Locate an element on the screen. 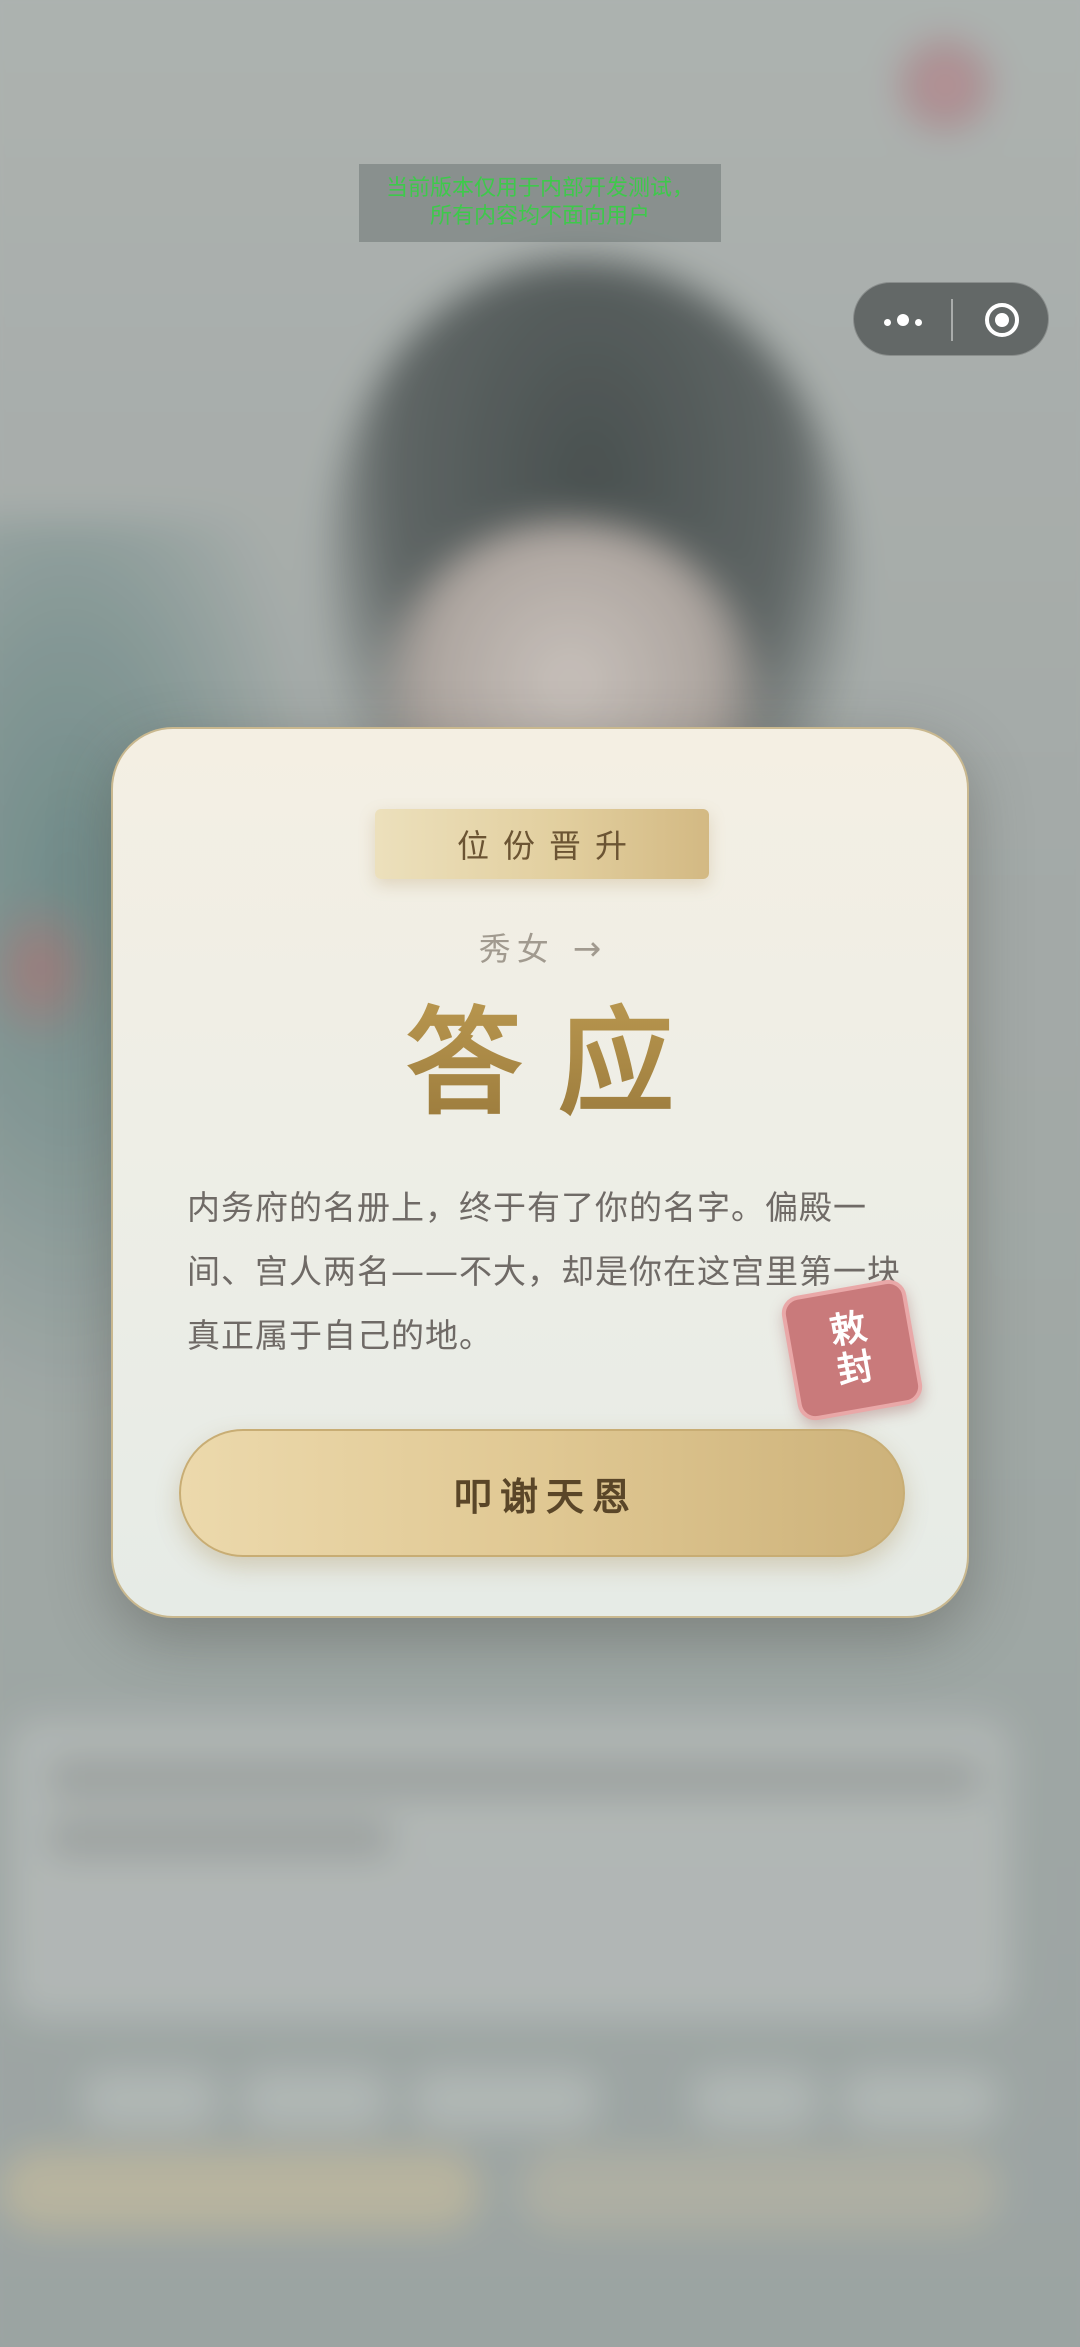  miniprogram-capsule is located at coordinates (951, 319).